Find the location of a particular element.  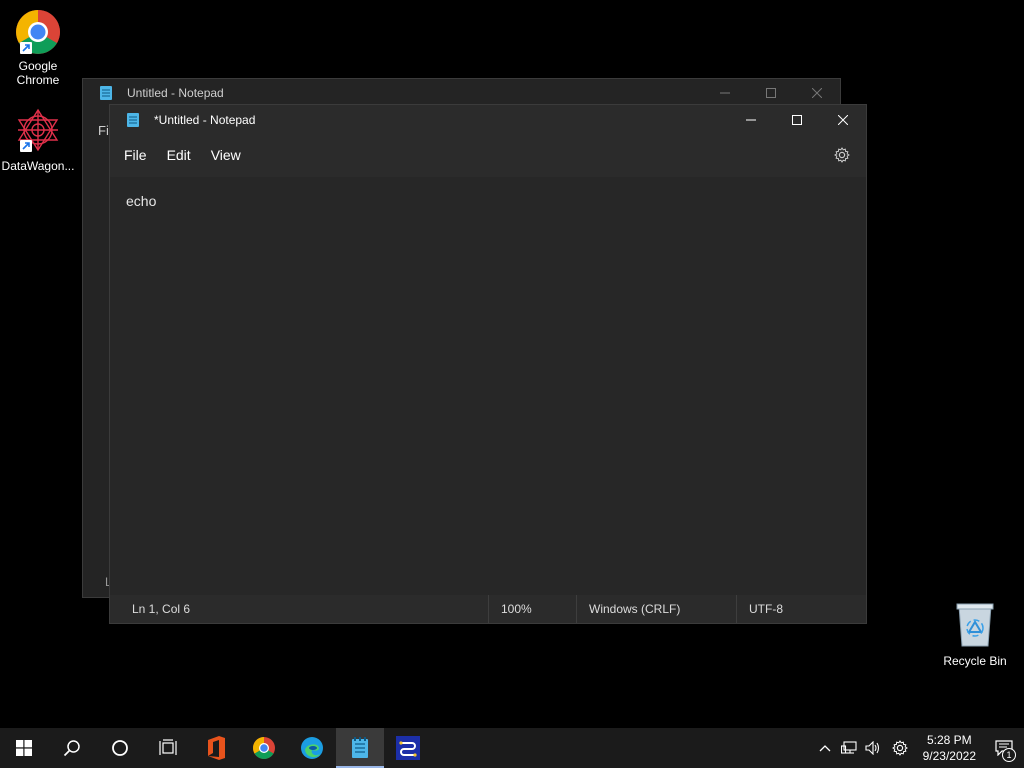

taskbar: 5:28 PM 9/23/2022 1 is located at coordinates (512, 748).